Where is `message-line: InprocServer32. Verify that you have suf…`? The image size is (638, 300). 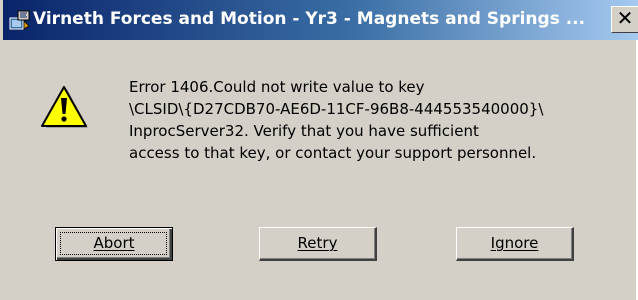
message-line: InprocServer32. Verify that you have suf… is located at coordinates (304, 131).